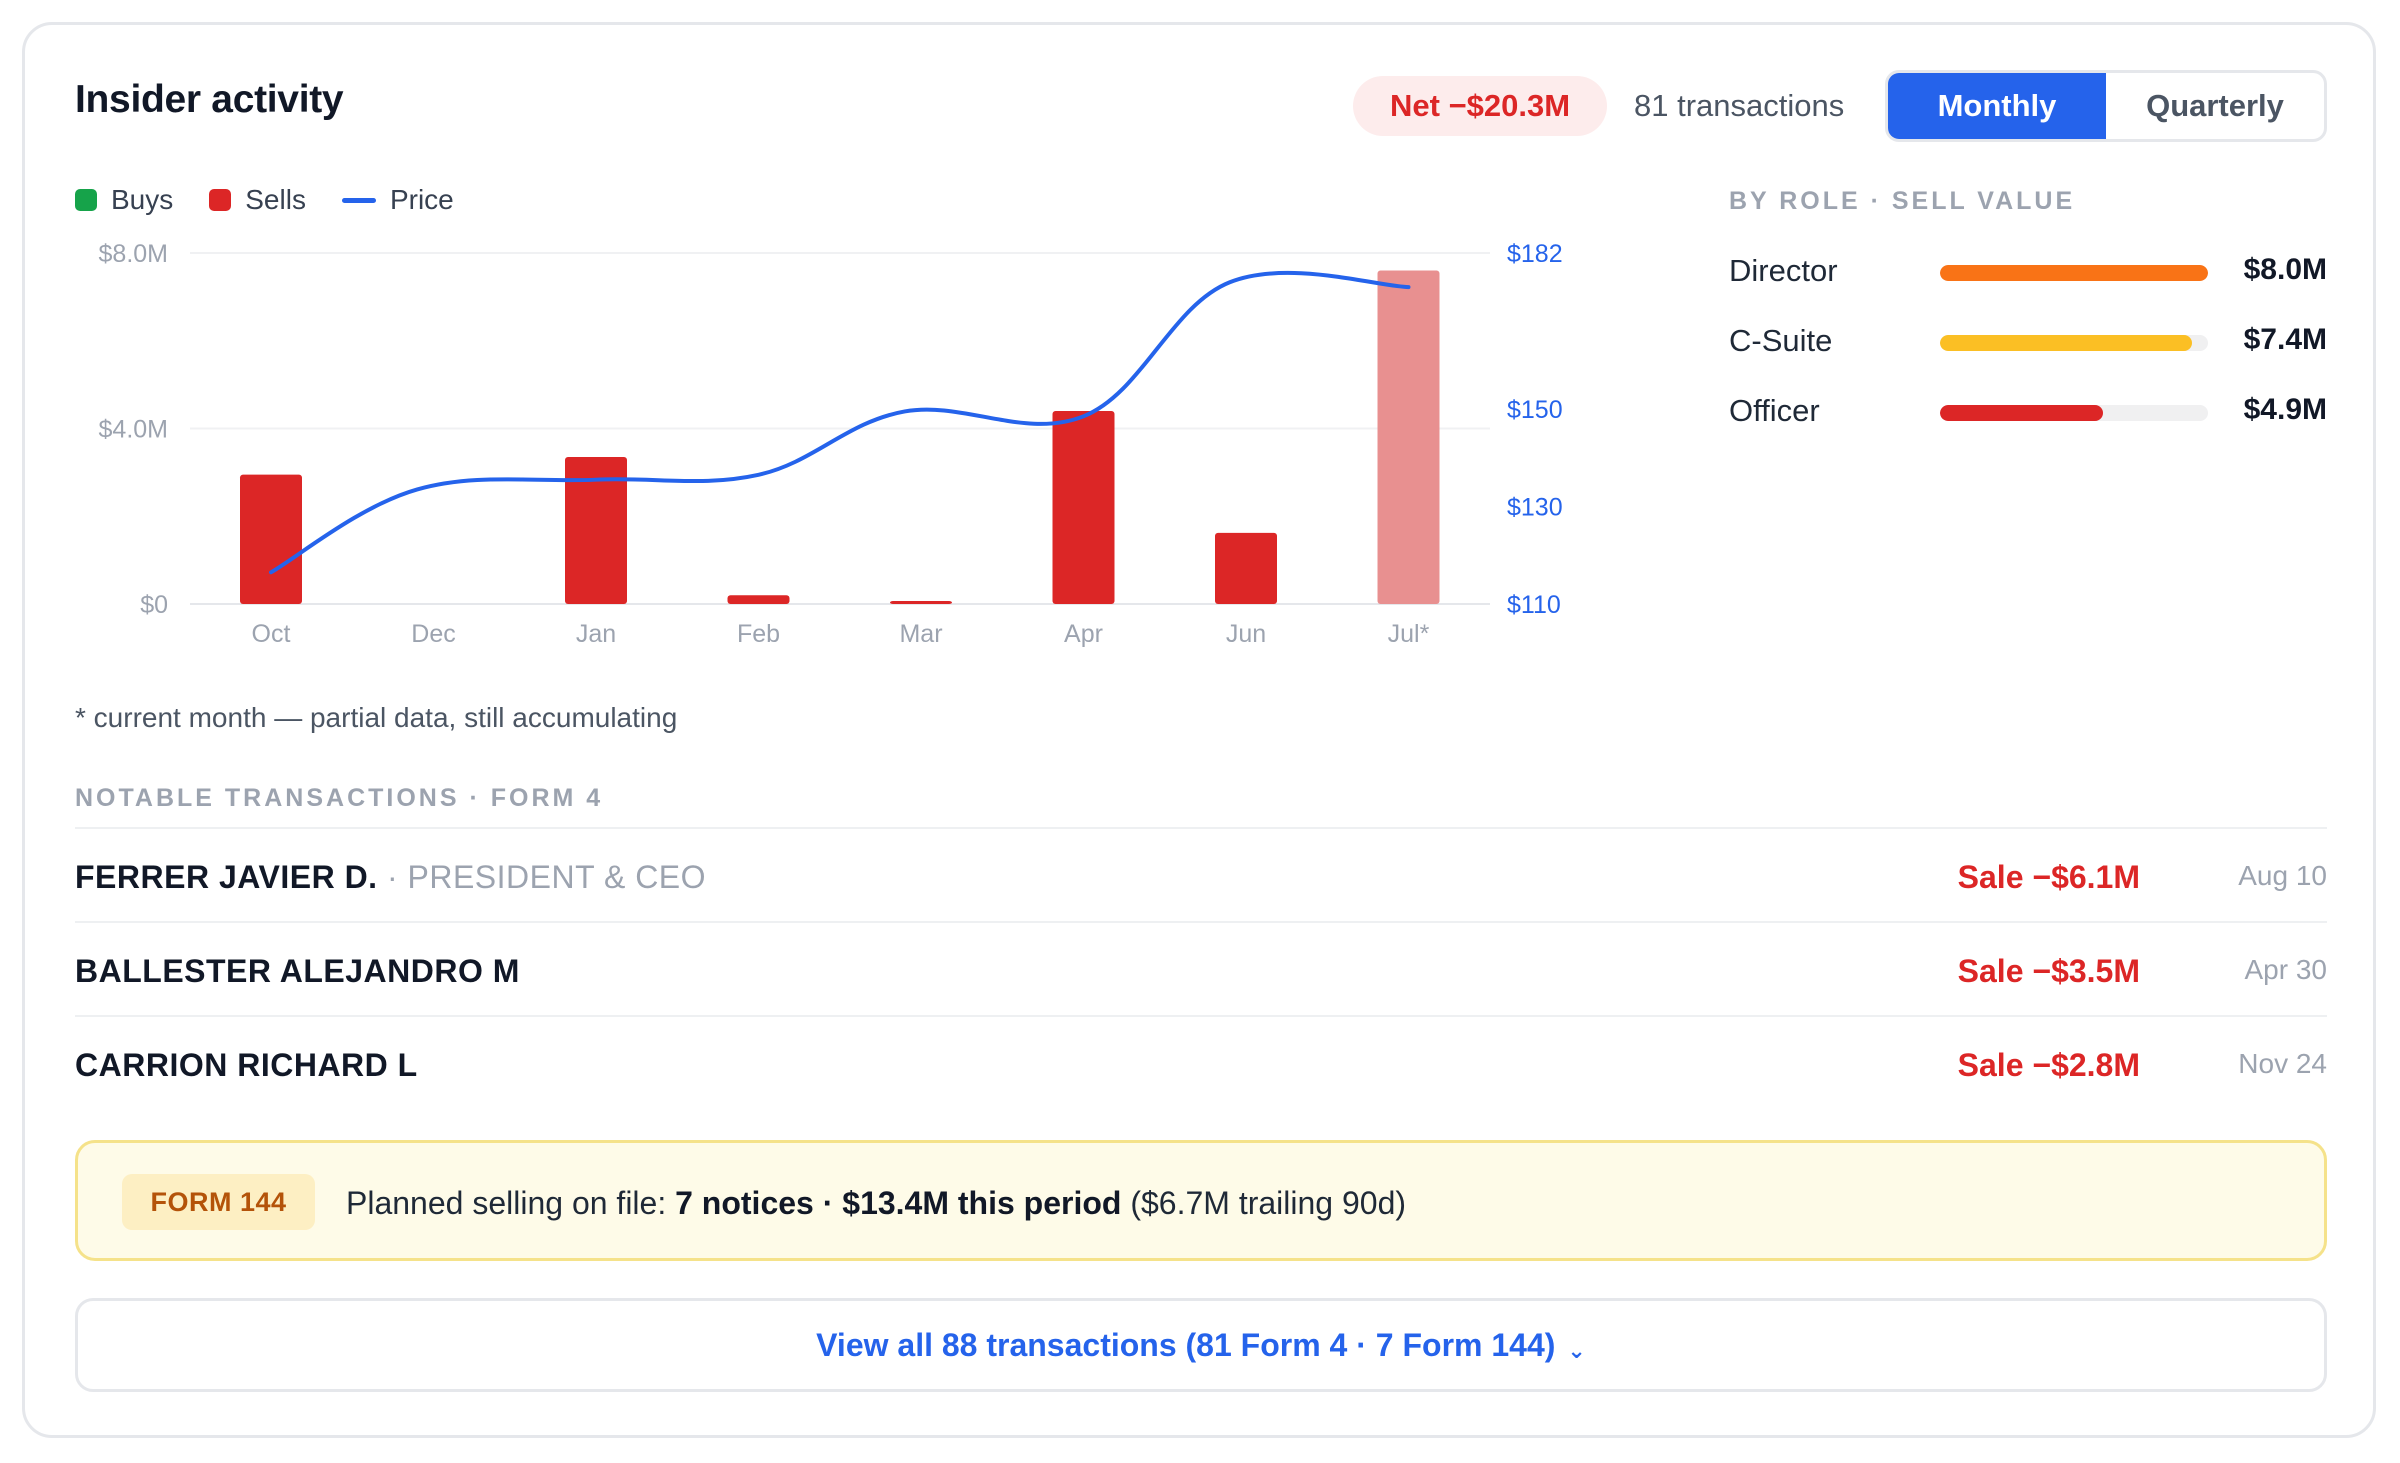  I want to click on transaction-date: Aug 10, so click(2282, 875).